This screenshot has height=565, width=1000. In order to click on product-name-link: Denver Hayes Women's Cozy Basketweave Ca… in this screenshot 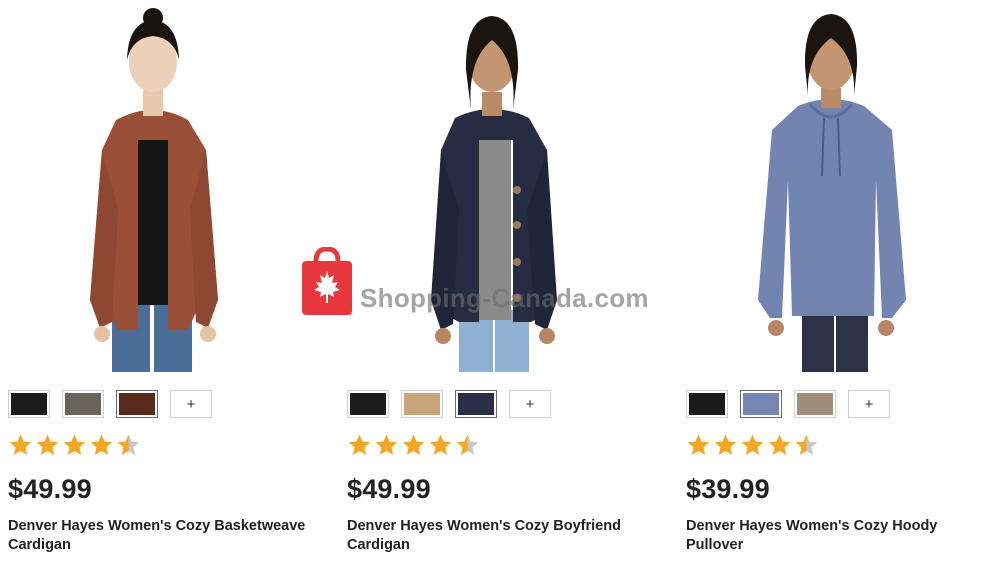, I will do `click(158, 536)`.